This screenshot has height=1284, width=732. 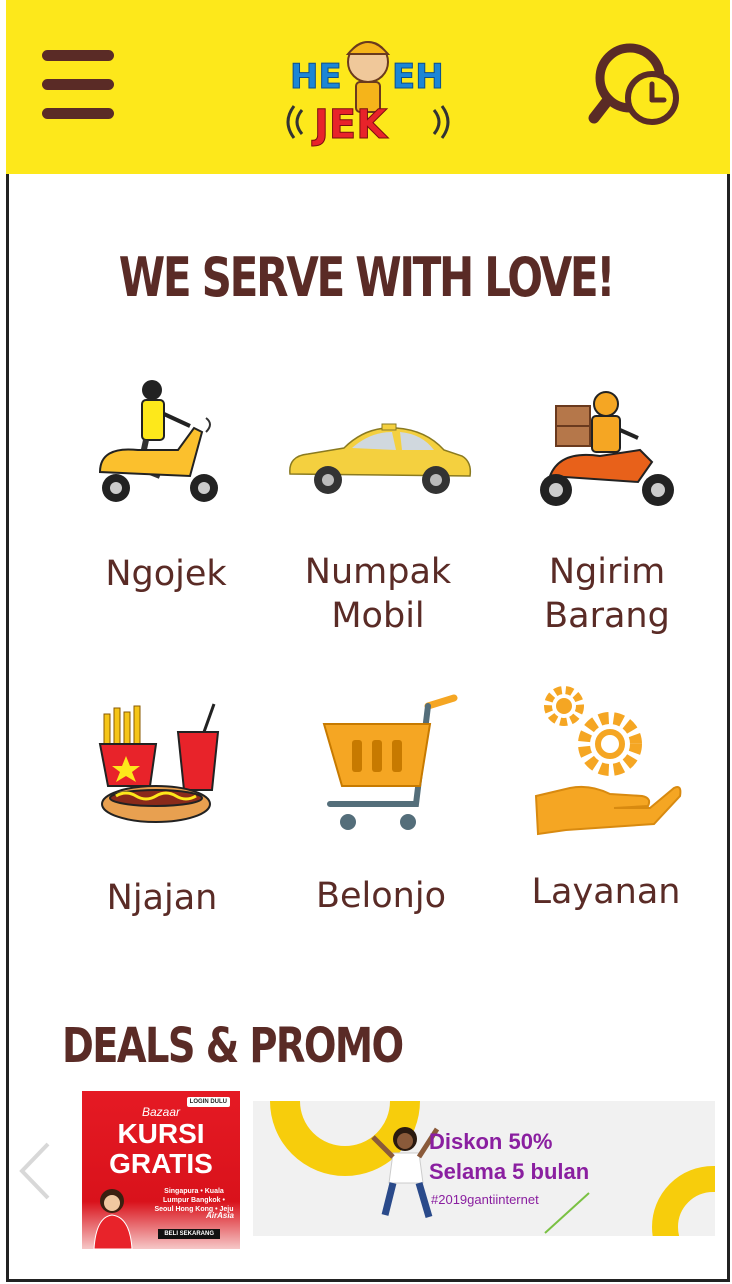 What do you see at coordinates (78, 85) in the screenshot?
I see `hamburger-menu-icon` at bounding box center [78, 85].